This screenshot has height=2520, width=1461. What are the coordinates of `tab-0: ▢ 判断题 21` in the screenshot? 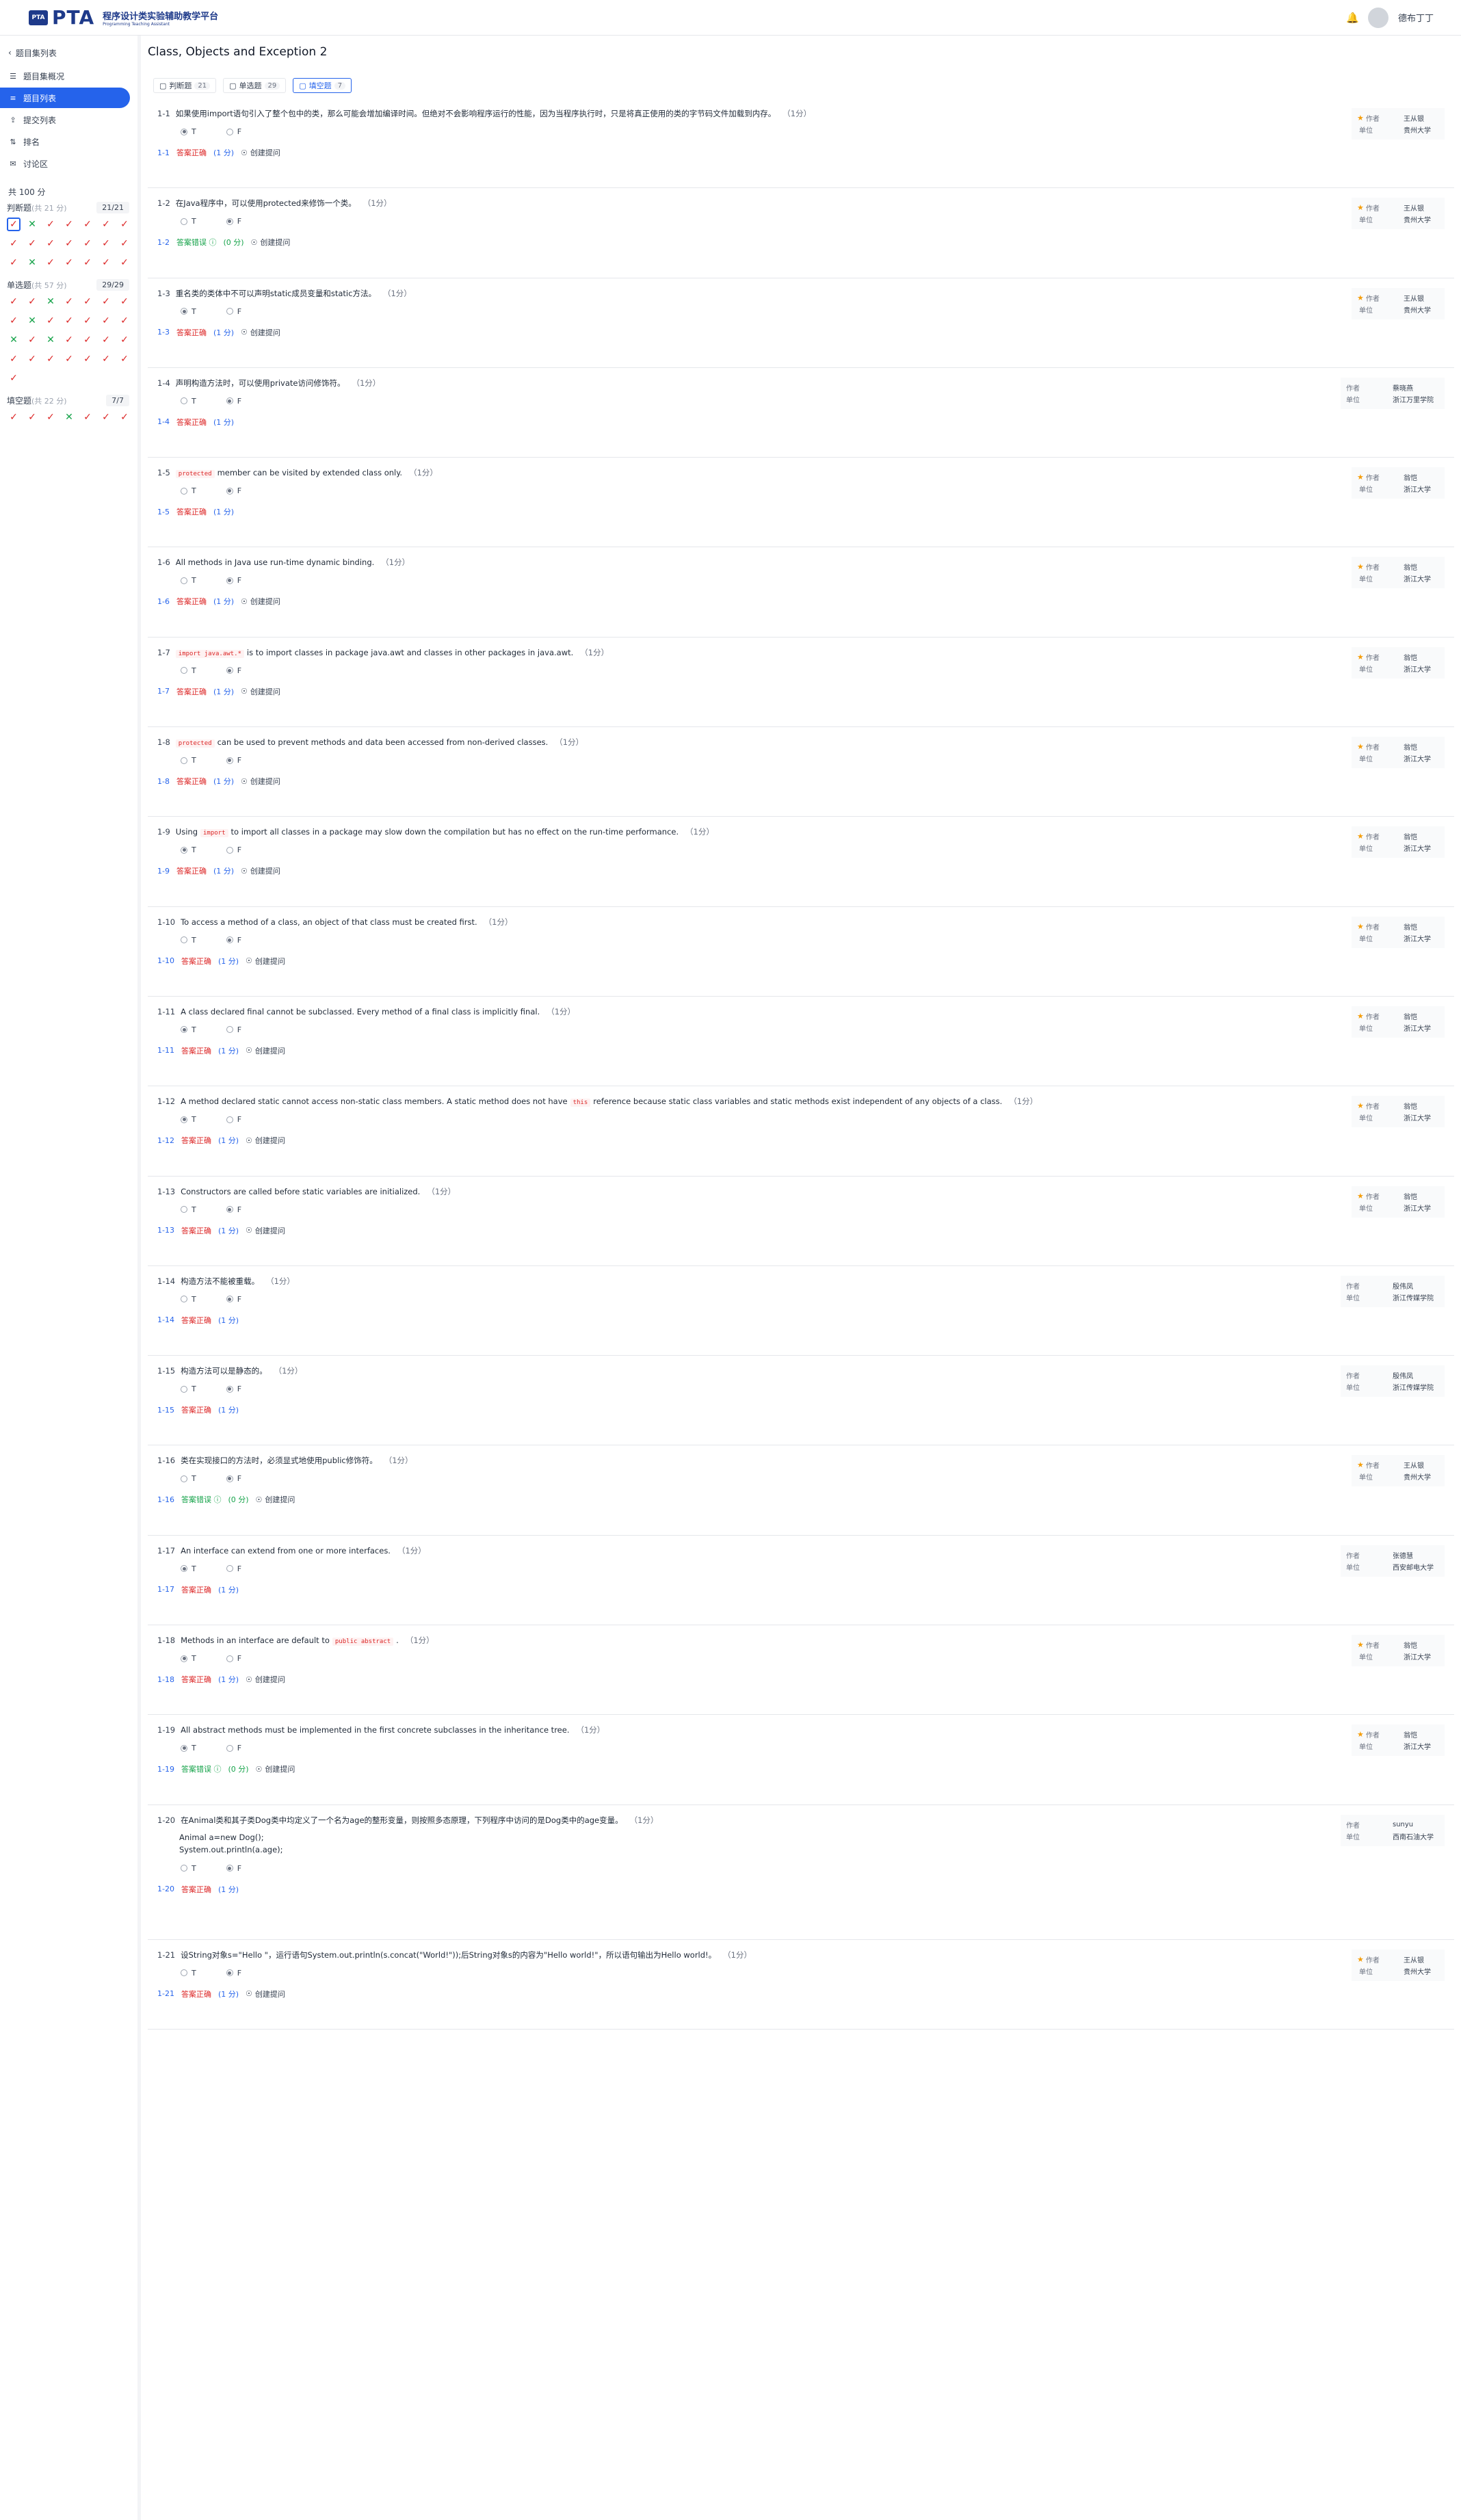 It's located at (185, 85).